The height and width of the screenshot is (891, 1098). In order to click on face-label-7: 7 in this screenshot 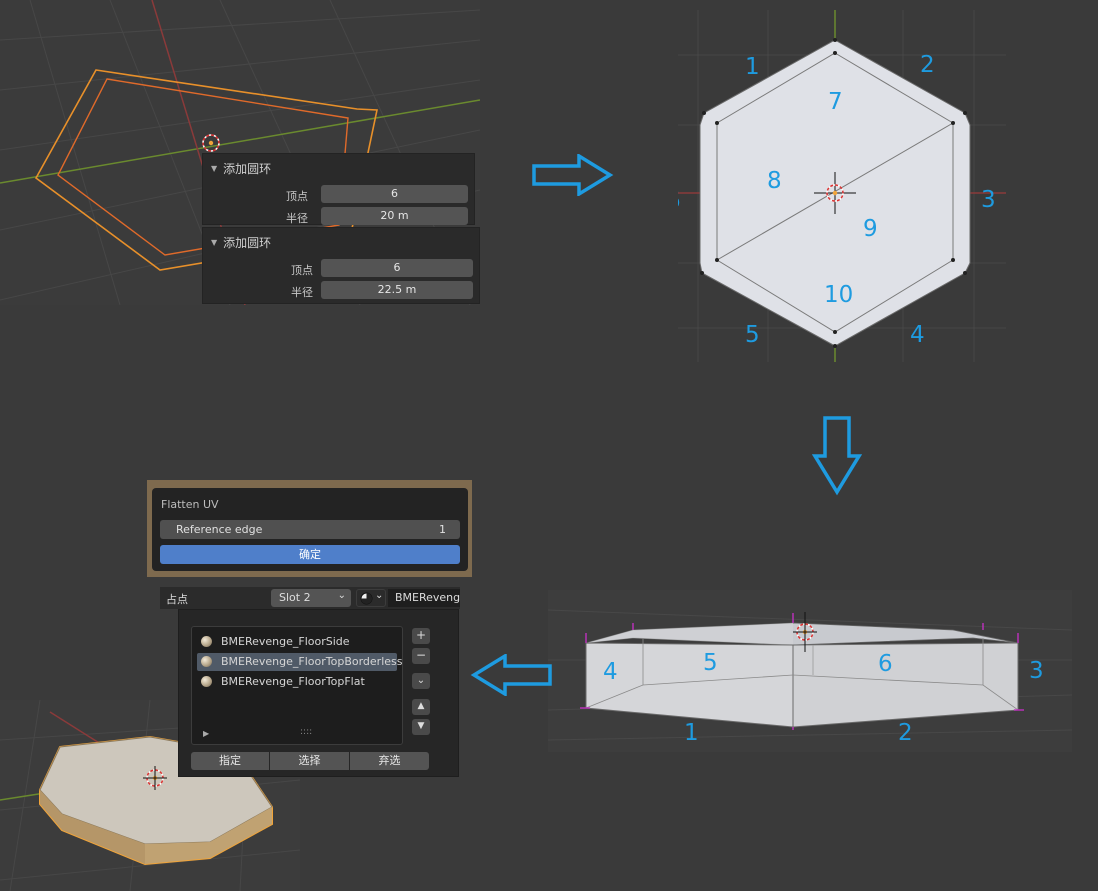, I will do `click(835, 102)`.